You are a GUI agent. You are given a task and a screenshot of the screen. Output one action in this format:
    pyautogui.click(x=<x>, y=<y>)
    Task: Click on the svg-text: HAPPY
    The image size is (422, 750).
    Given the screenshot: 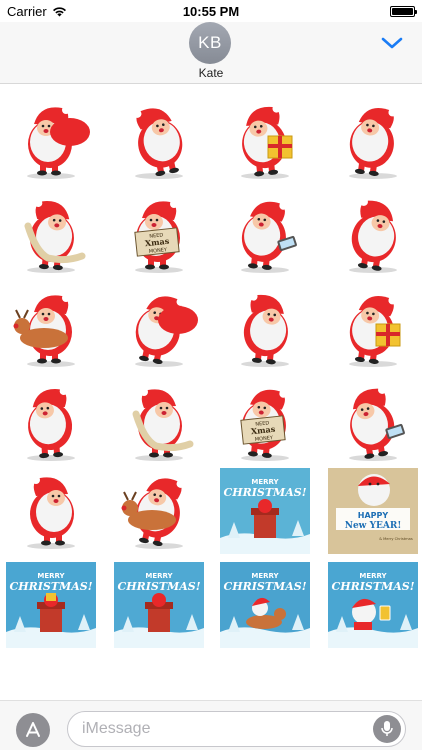 What is the action you would take?
    pyautogui.click(x=373, y=515)
    